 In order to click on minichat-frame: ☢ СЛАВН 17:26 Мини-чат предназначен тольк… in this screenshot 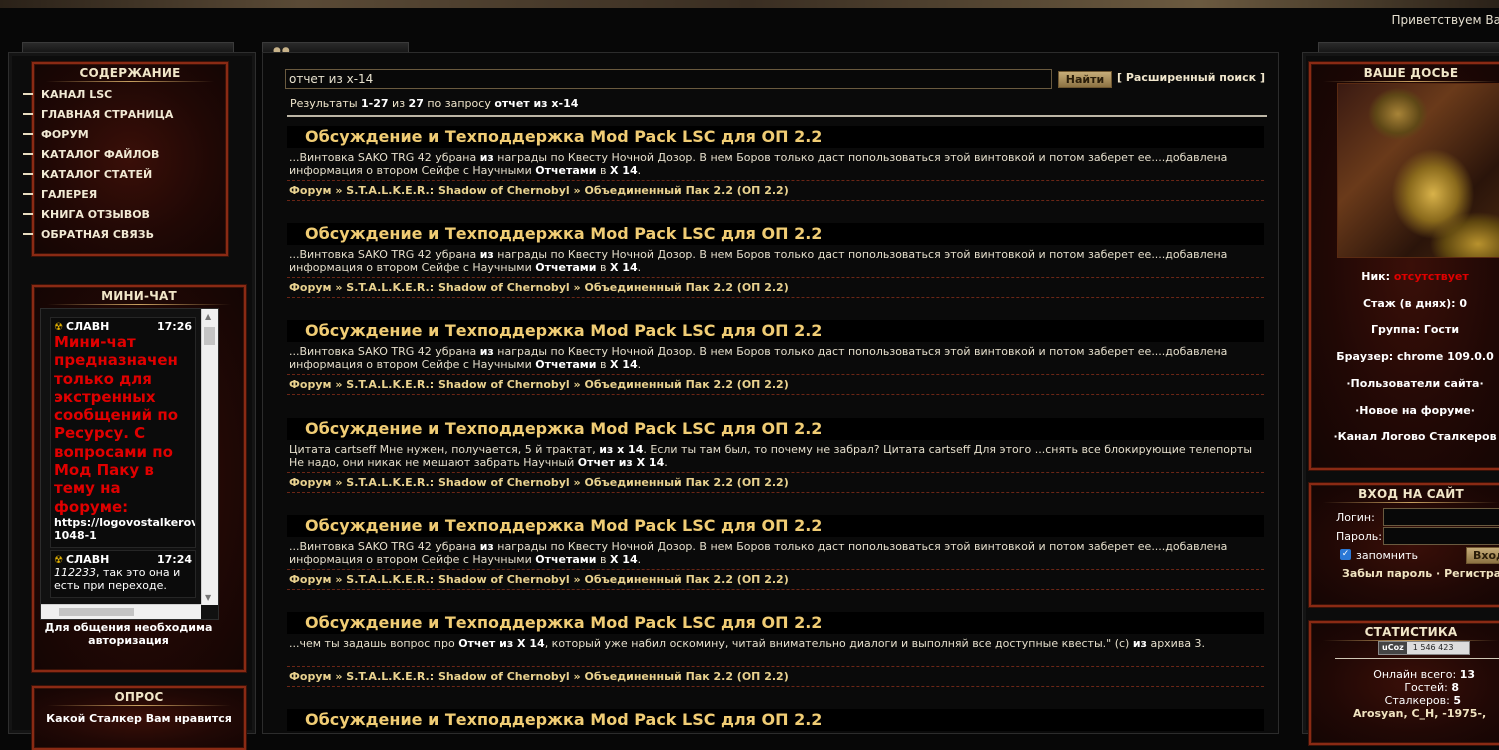, I will do `click(129, 464)`.